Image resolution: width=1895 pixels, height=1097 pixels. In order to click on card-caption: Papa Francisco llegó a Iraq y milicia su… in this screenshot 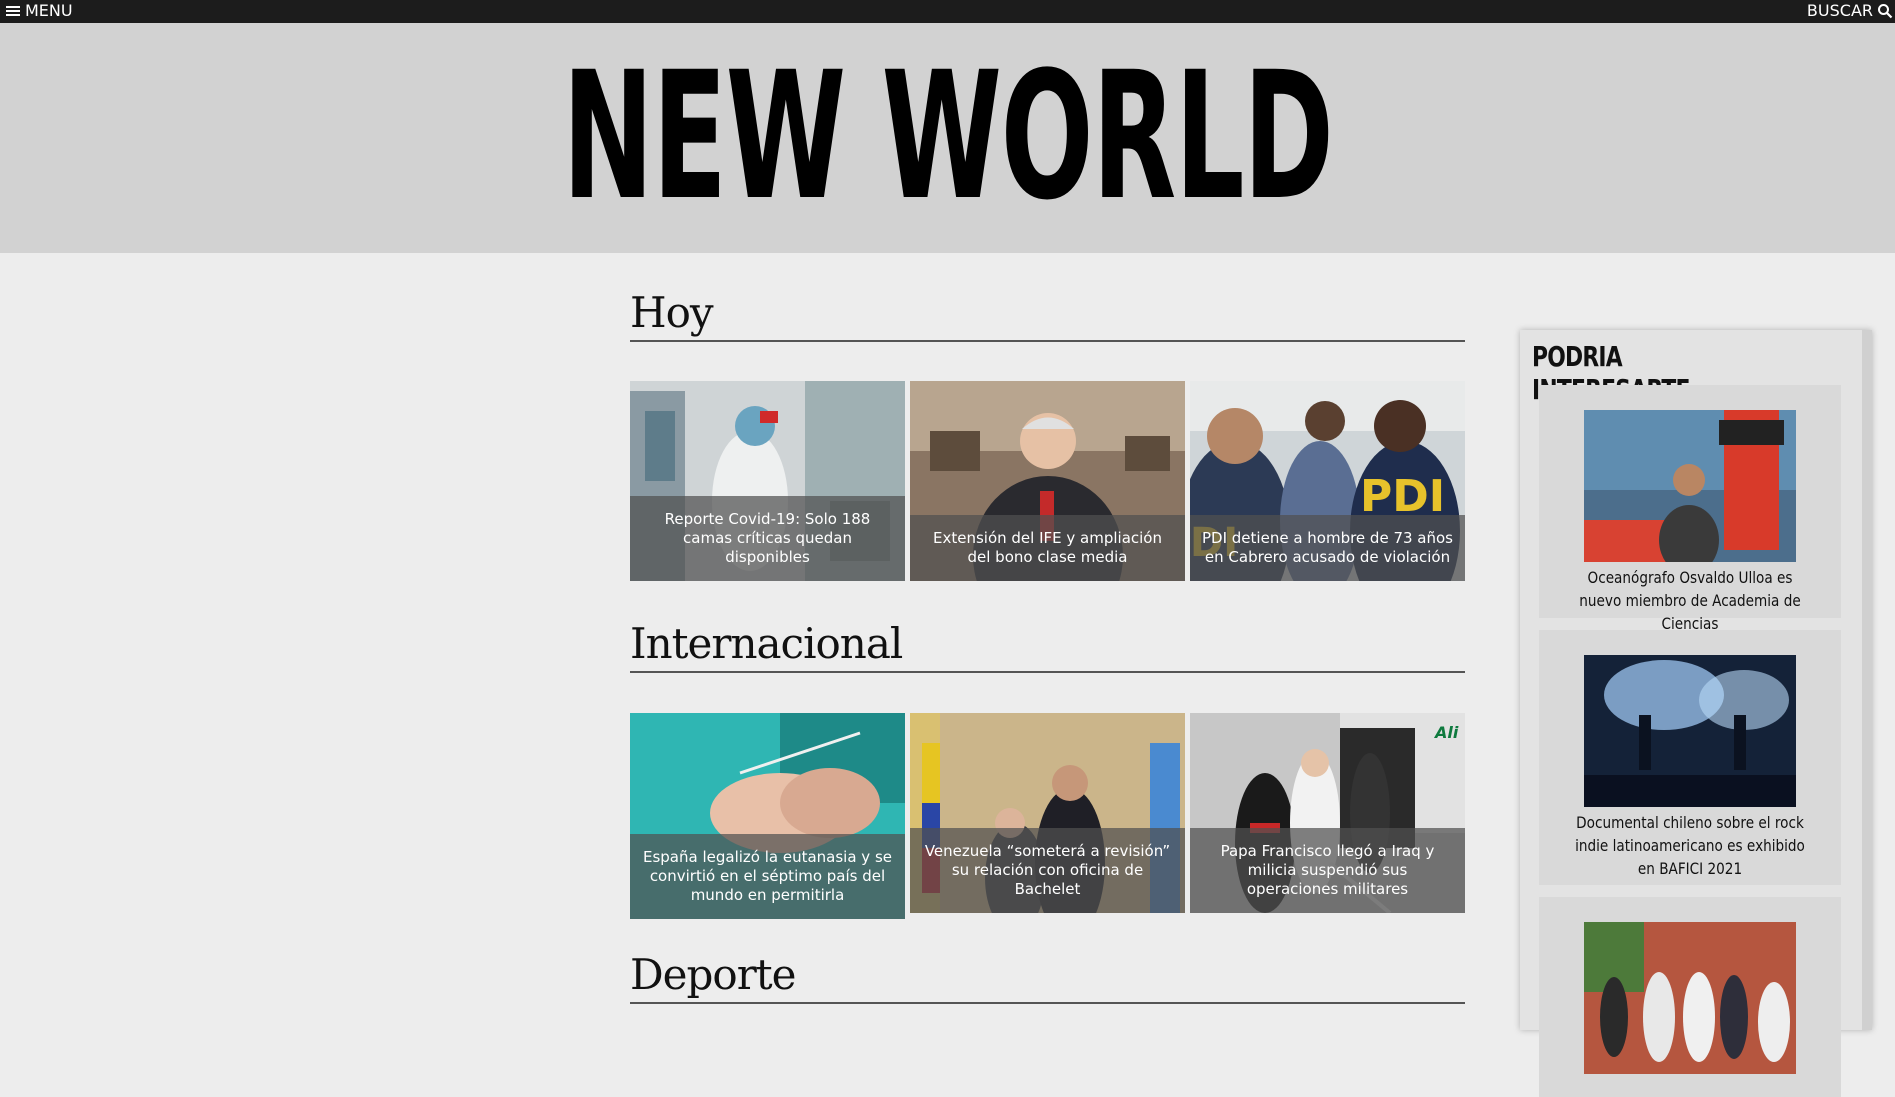, I will do `click(1327, 870)`.